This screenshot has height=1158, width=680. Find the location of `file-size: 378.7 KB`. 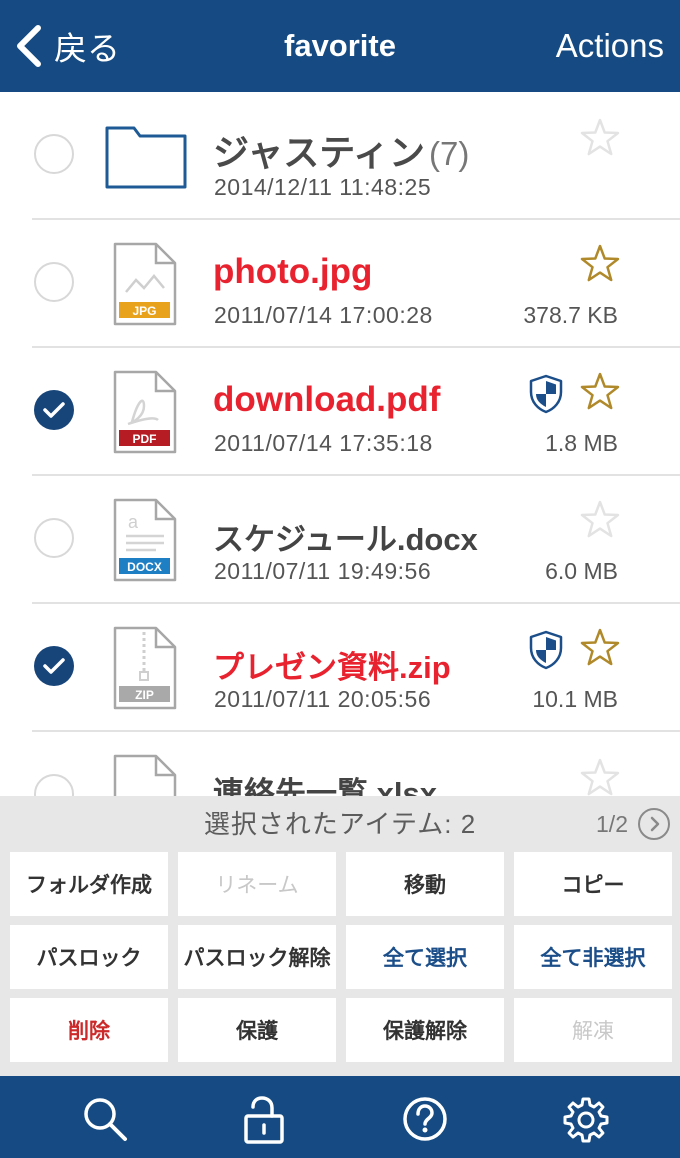

file-size: 378.7 KB is located at coordinates (570, 315).